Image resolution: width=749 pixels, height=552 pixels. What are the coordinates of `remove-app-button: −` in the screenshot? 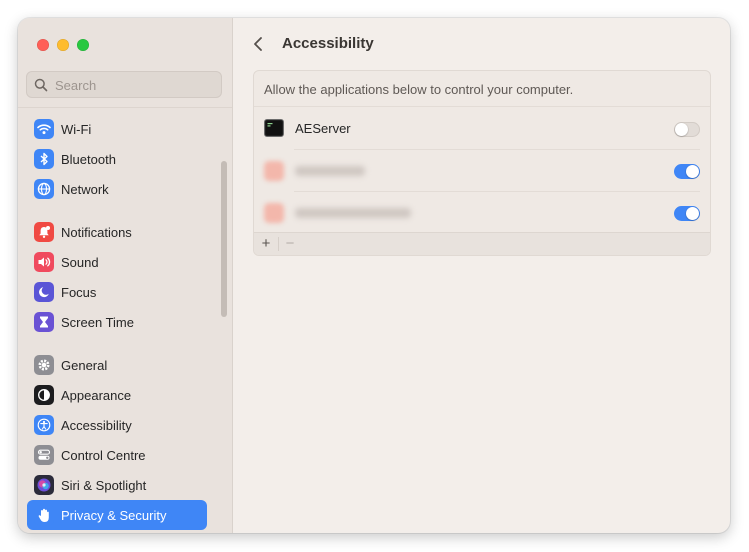 It's located at (290, 244).